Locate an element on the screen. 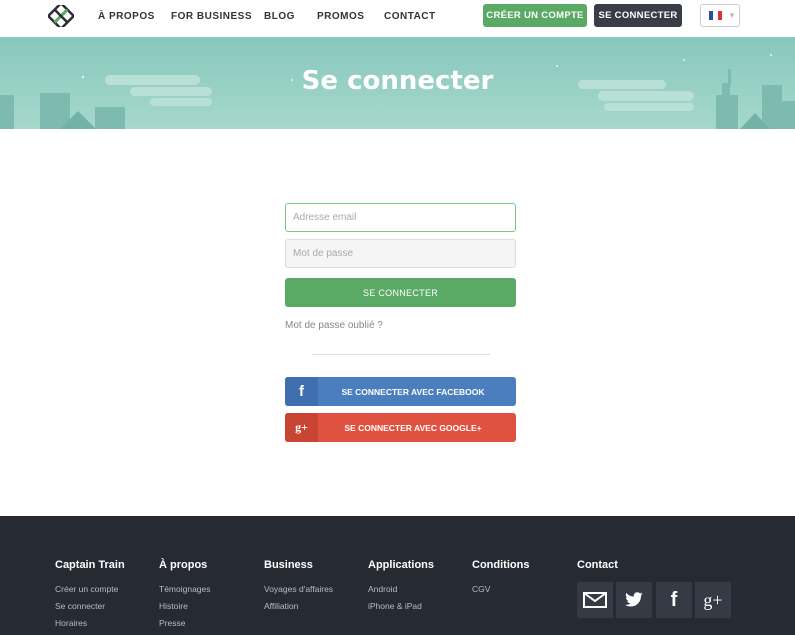  footer-link: iPhone & iPad is located at coordinates (401, 609).